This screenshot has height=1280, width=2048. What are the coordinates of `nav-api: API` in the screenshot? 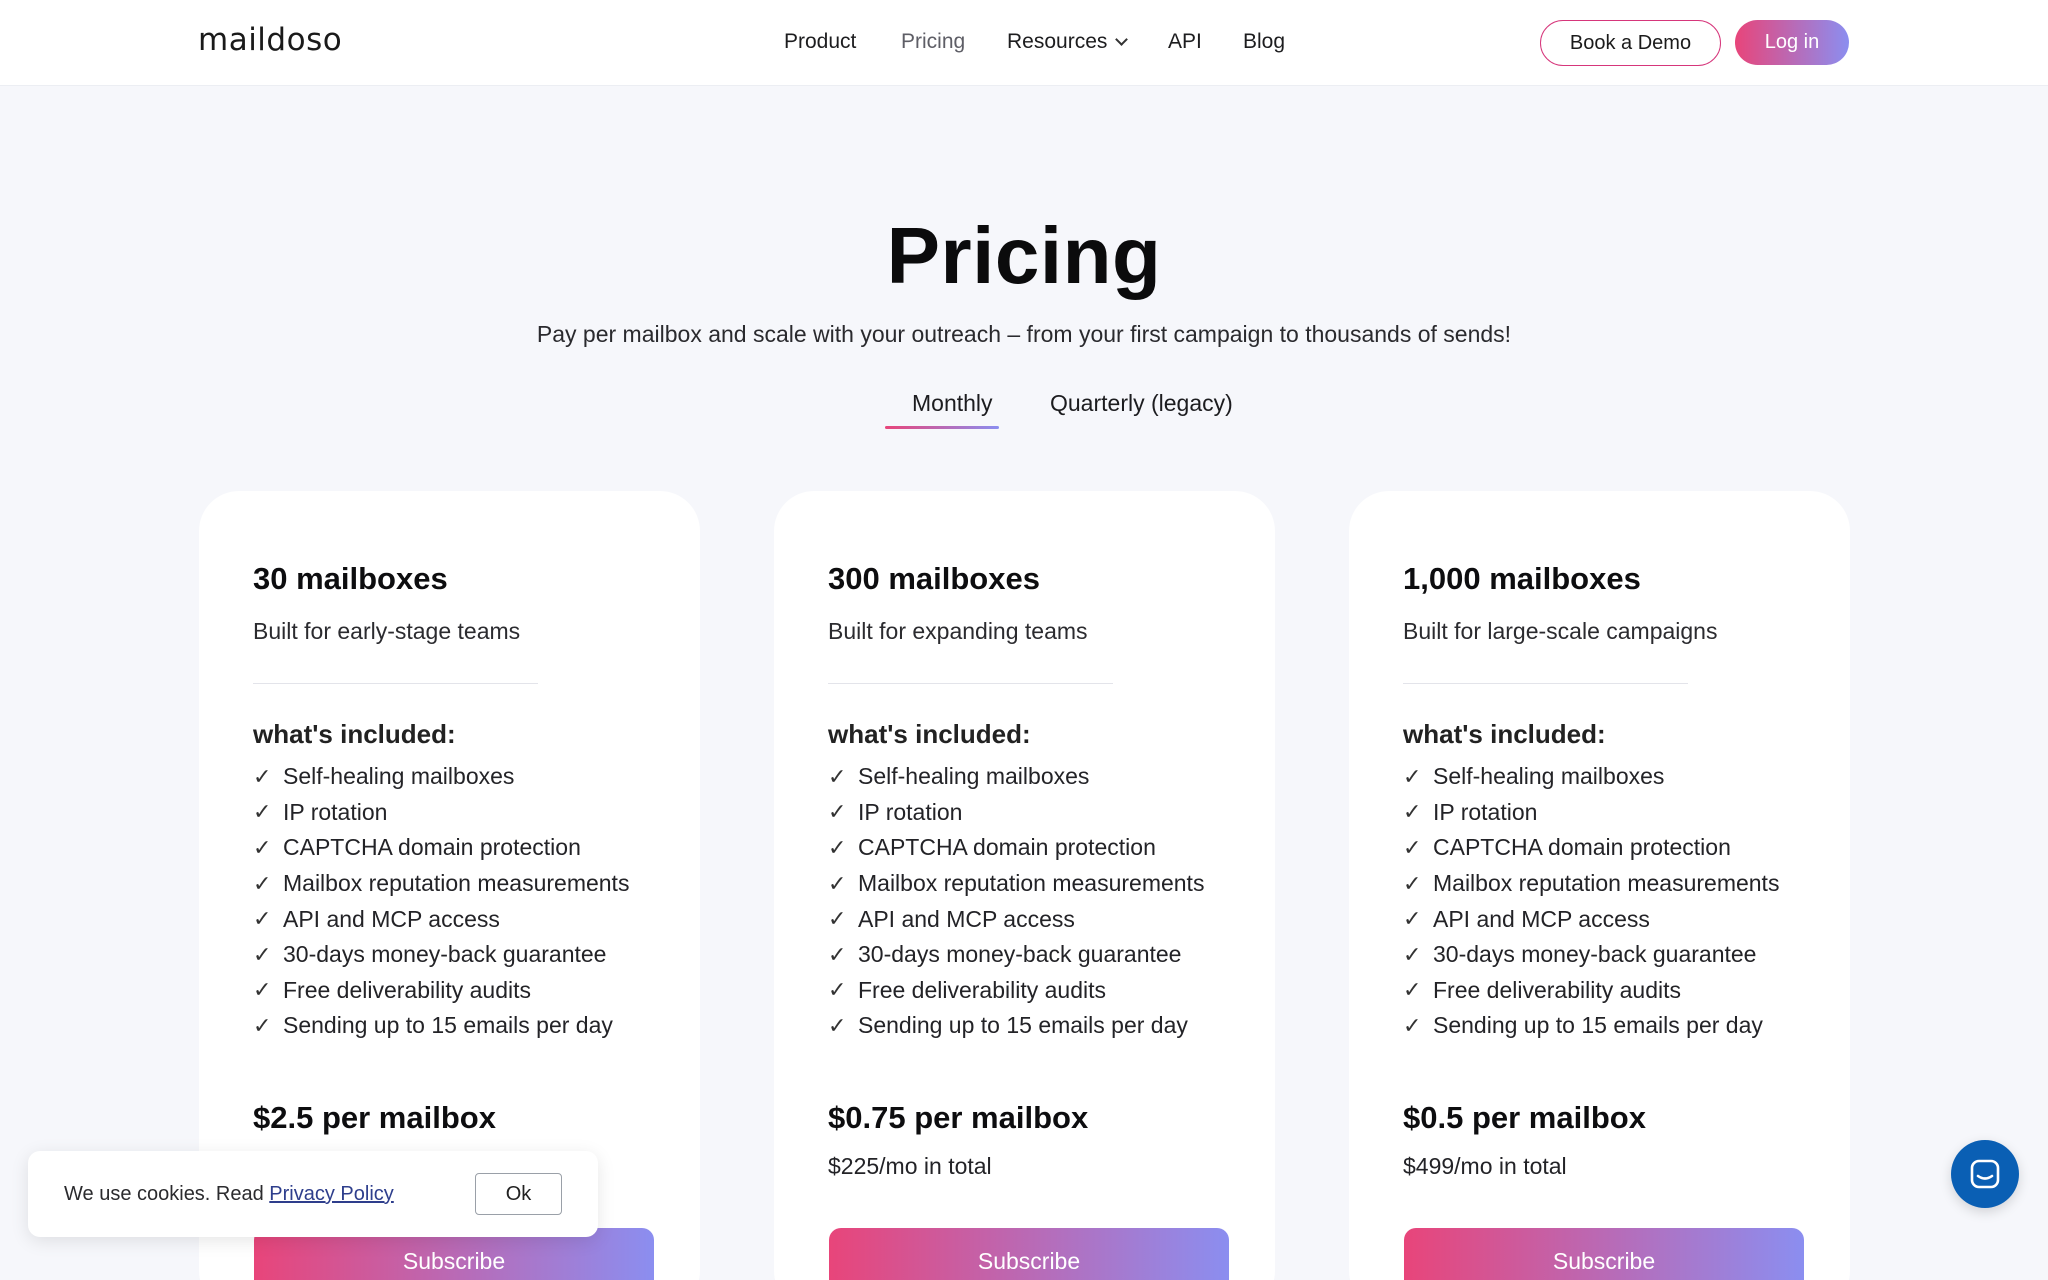 It's located at (1185, 42).